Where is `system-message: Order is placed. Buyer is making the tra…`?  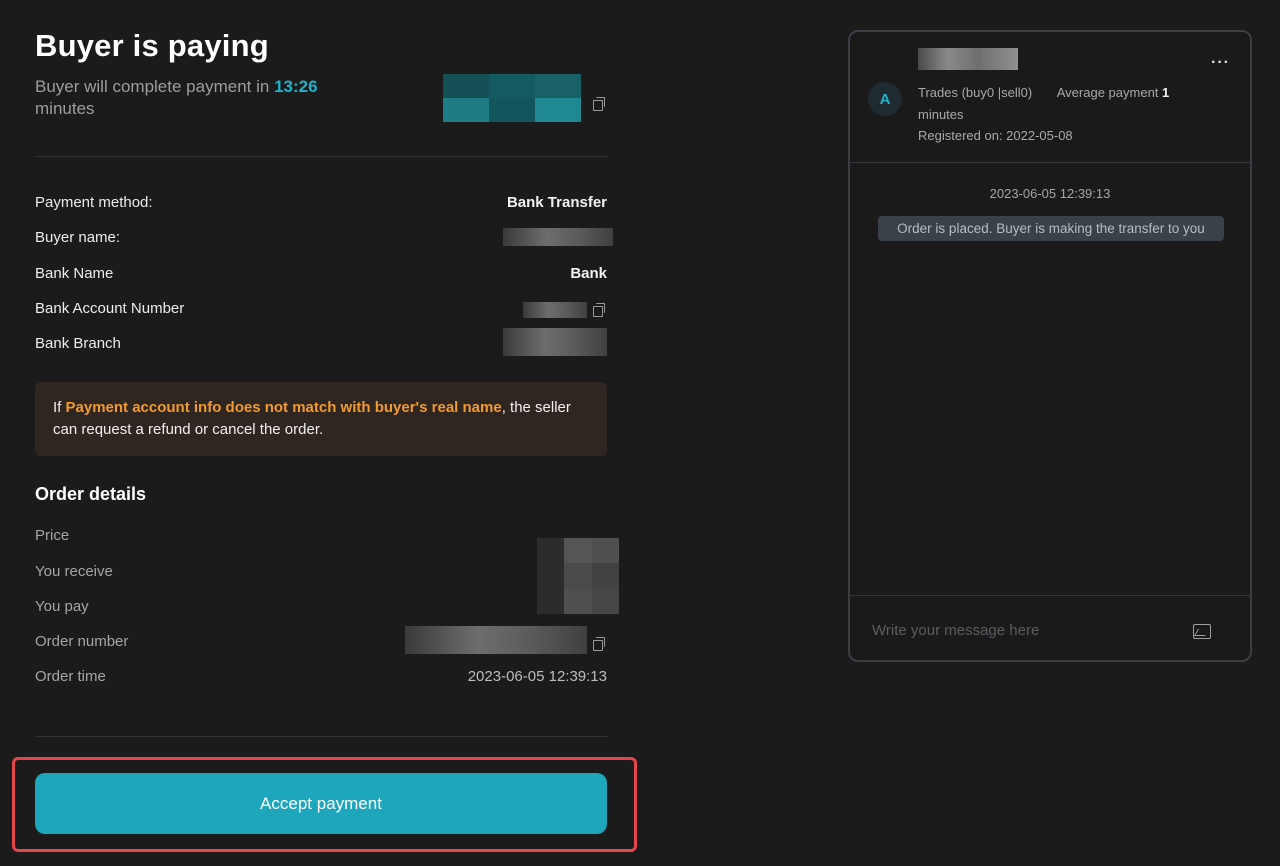 system-message: Order is placed. Buyer is making the tra… is located at coordinates (1051, 228).